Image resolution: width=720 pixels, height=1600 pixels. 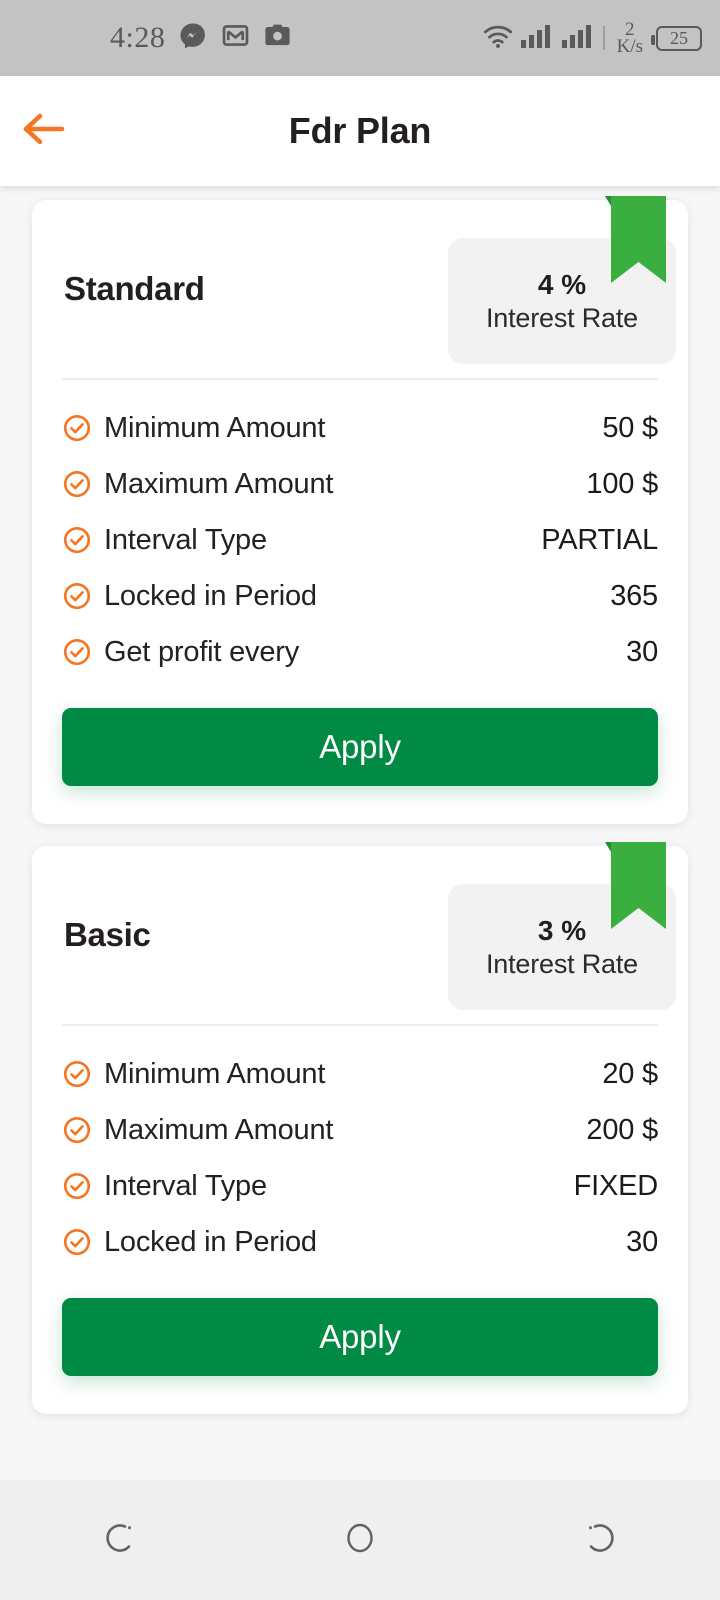 I want to click on back-gesture-icon, so click(x=600, y=1540).